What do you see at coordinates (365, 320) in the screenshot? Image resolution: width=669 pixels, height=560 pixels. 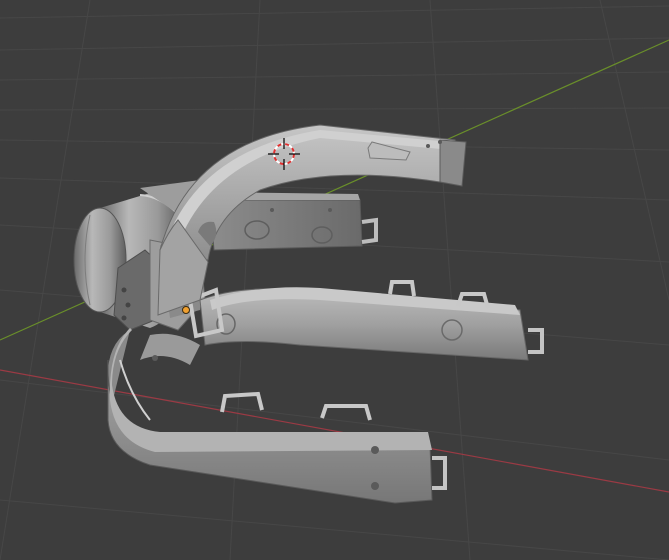 I see `mesh-middle-arm` at bounding box center [365, 320].